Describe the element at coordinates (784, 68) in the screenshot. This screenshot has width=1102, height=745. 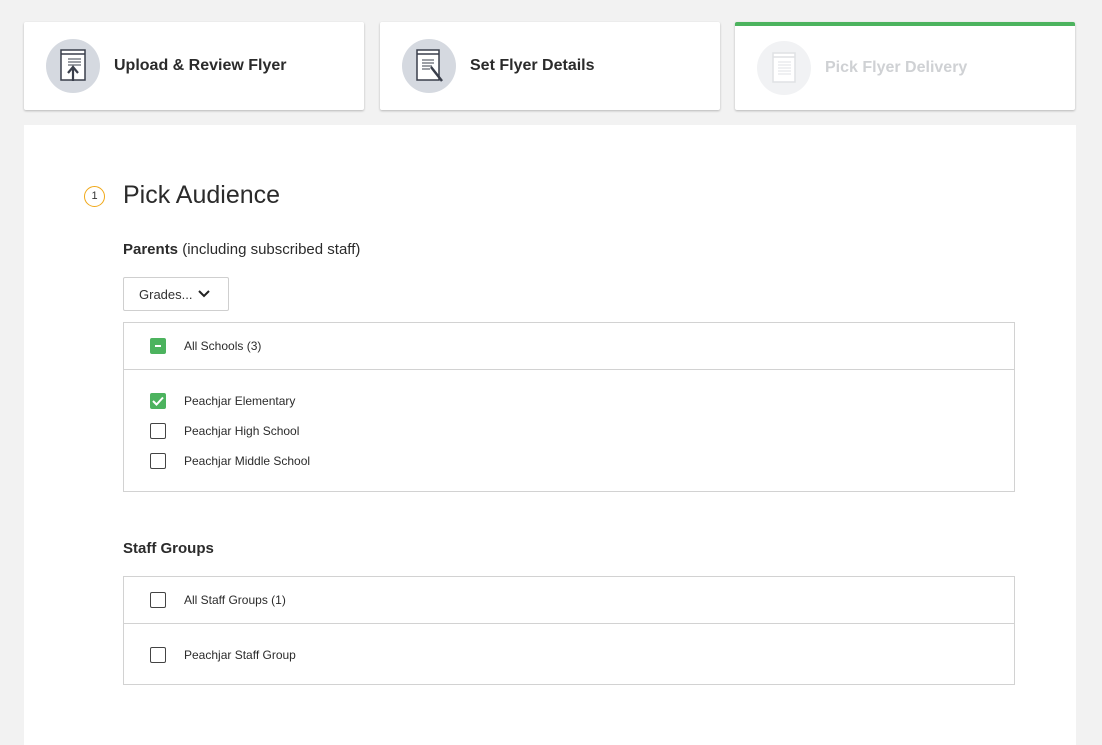
I see `flyer-delivery-icon` at that location.